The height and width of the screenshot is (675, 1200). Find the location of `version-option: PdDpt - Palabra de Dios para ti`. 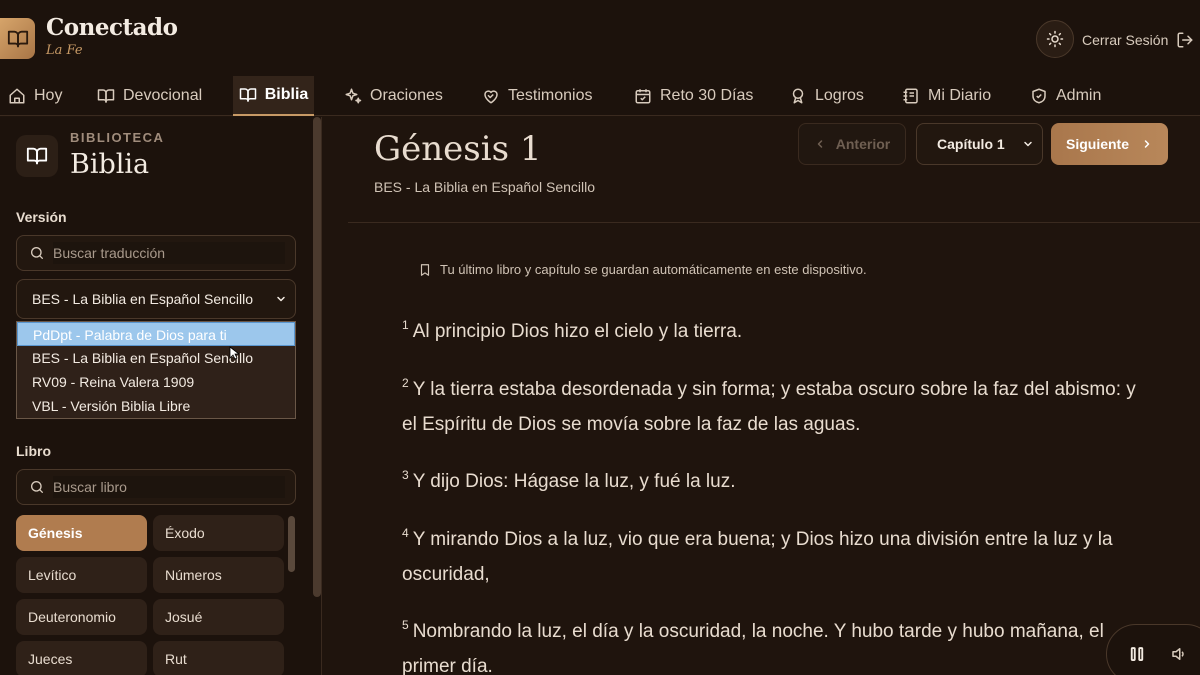

version-option: PdDpt - Palabra de Dios para ti is located at coordinates (156, 334).